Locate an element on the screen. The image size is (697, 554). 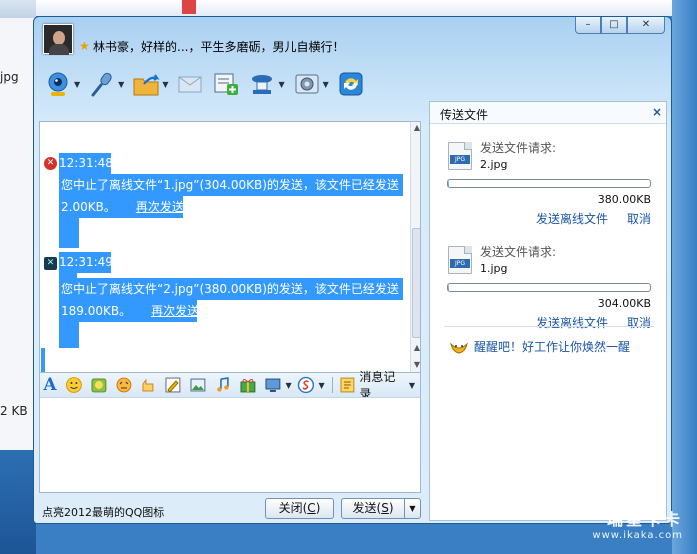
mail-icon is located at coordinates (190, 84).